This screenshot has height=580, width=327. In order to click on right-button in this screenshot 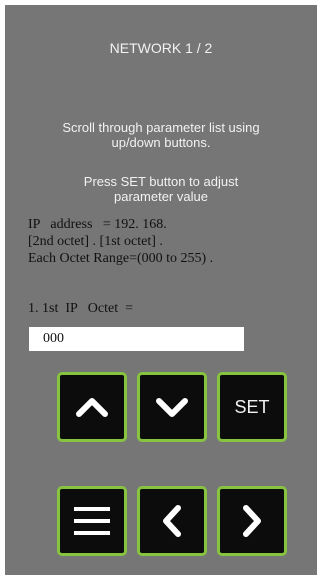, I will do `click(252, 521)`.